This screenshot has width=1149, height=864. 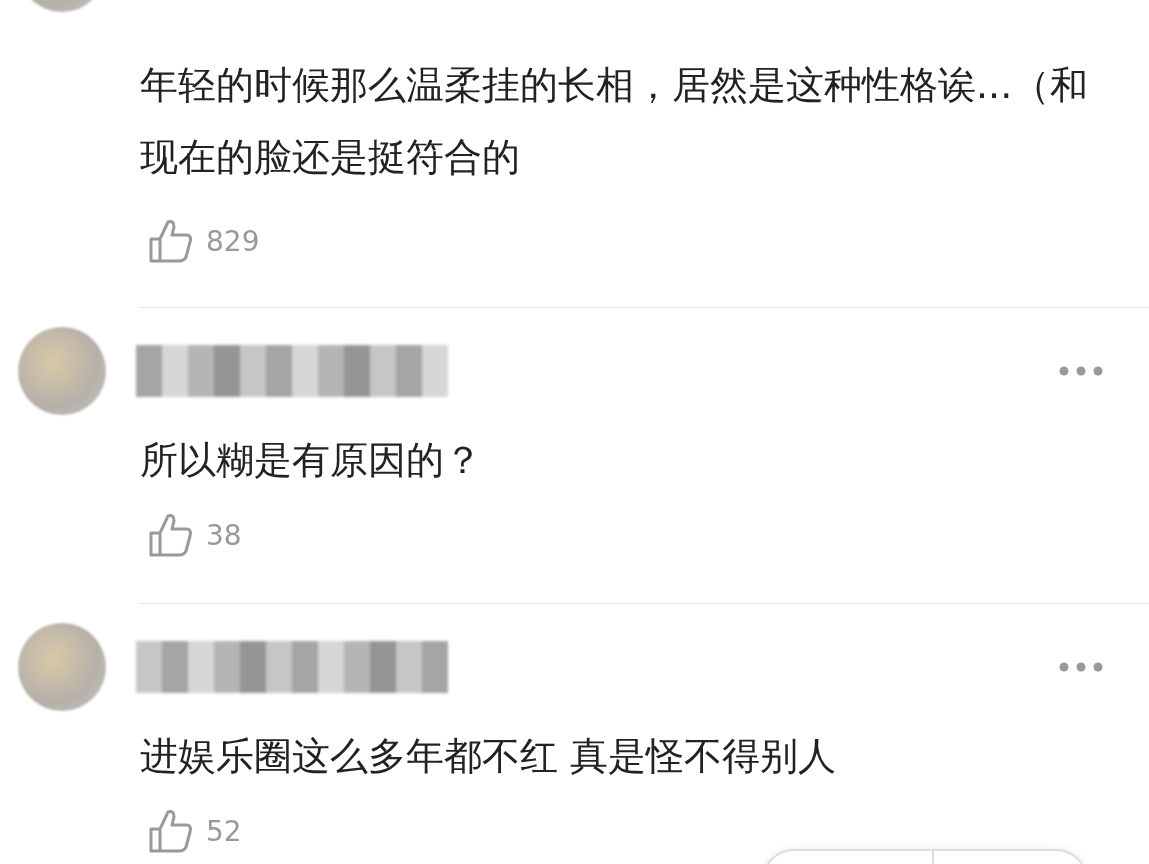 I want to click on like-count: 38, so click(x=224, y=535).